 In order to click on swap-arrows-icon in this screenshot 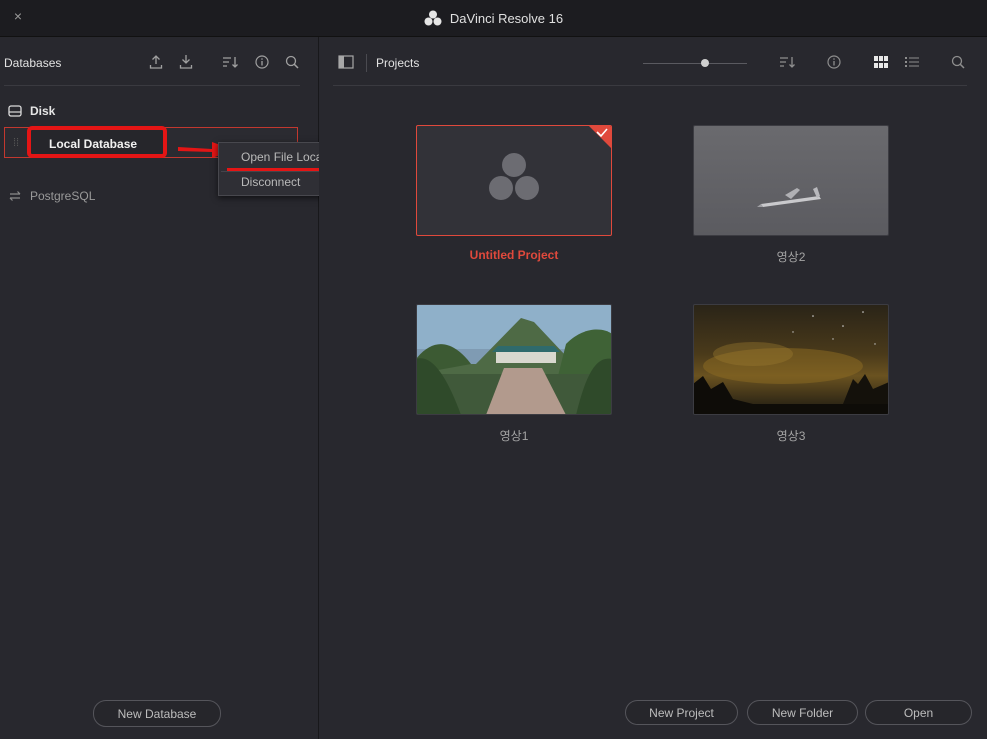, I will do `click(15, 196)`.